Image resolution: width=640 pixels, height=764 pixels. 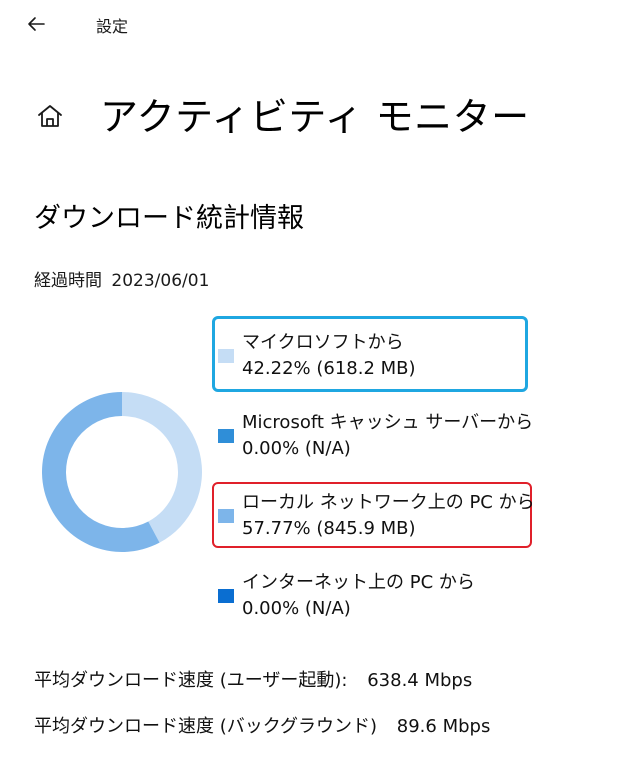 I want to click on speed-label: 平均ダウンロード速度 (ユーザー起動):, so click(x=191, y=680).